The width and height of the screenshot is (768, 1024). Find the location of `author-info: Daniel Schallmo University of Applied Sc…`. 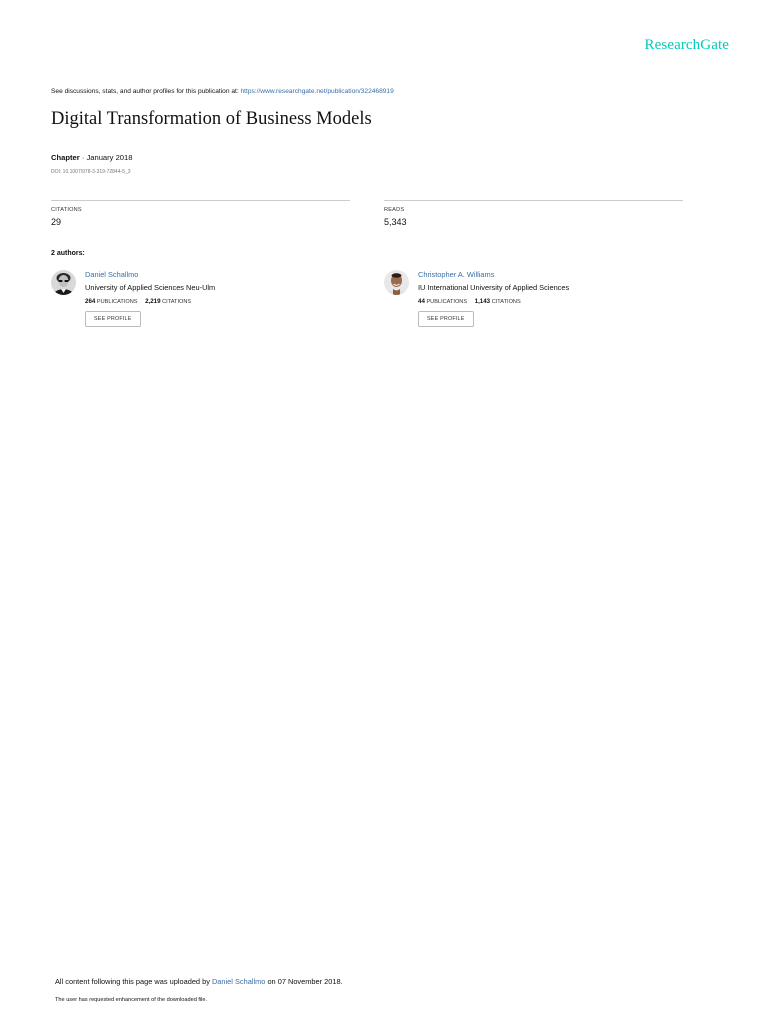

author-info: Daniel Schallmo University of Applied Sc… is located at coordinates (150, 298).